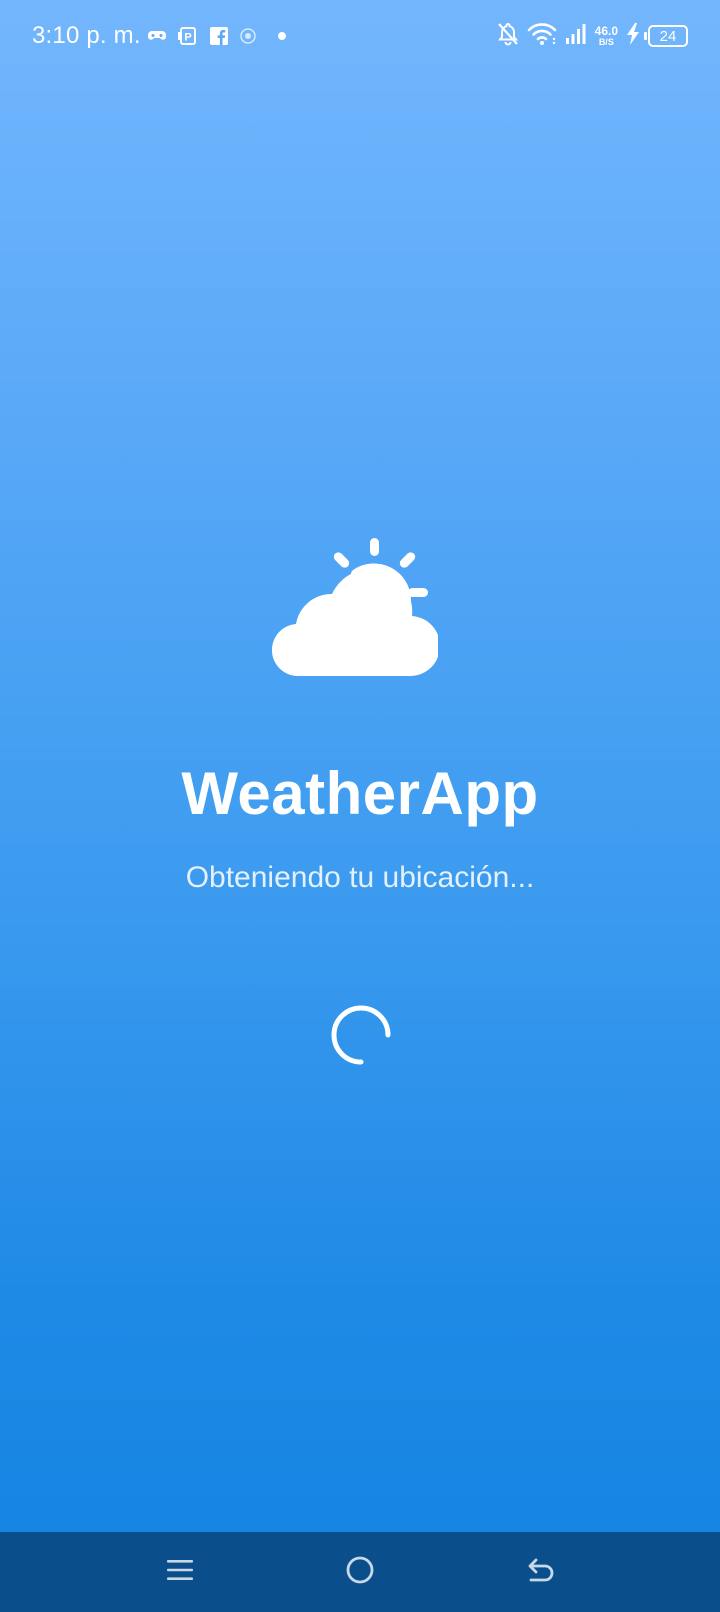  What do you see at coordinates (360, 793) in the screenshot?
I see `app-title: WeatherApp` at bounding box center [360, 793].